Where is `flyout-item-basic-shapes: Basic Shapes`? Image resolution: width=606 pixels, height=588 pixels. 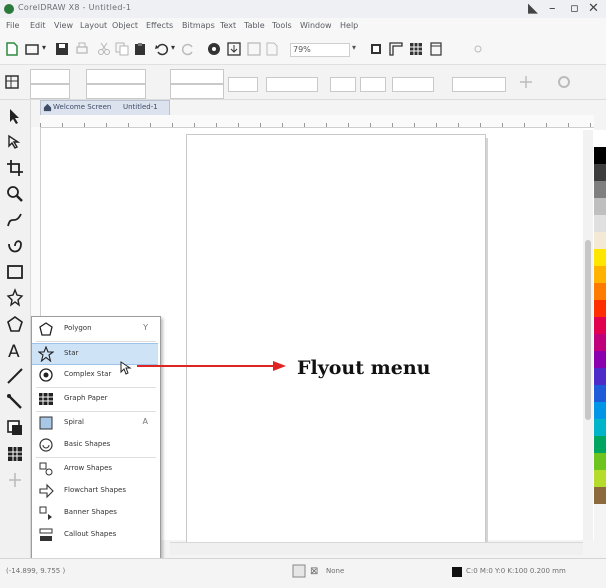 flyout-item-basic-shapes: Basic Shapes is located at coordinates (95, 445).